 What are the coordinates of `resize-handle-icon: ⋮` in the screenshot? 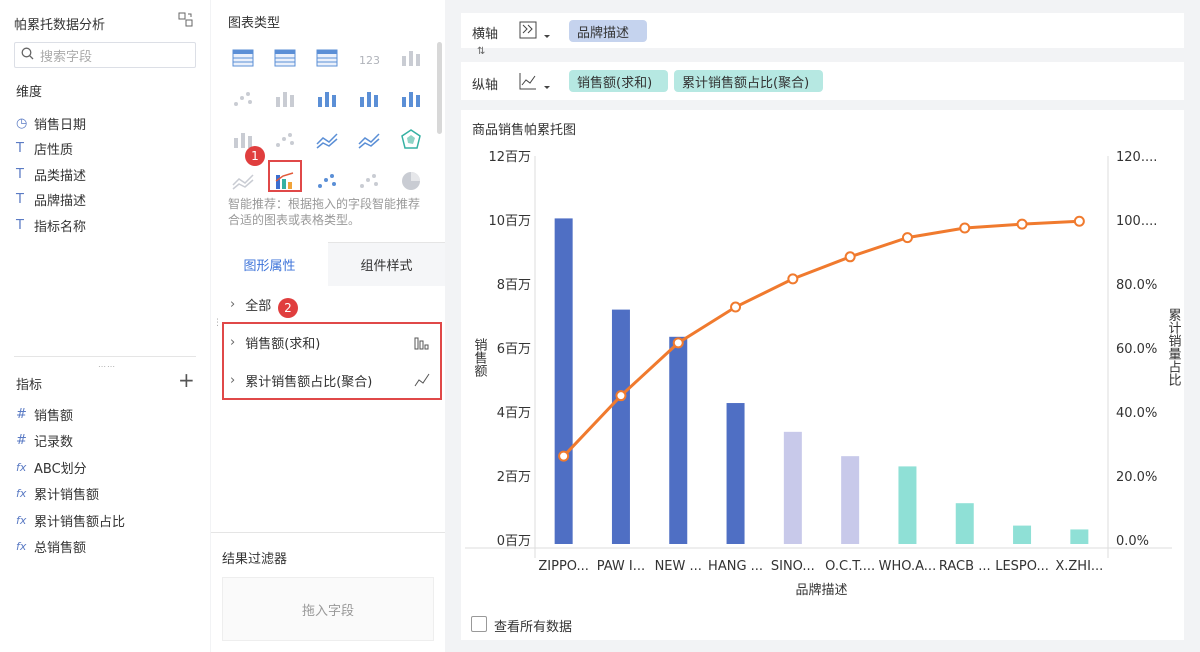 It's located at (217, 323).